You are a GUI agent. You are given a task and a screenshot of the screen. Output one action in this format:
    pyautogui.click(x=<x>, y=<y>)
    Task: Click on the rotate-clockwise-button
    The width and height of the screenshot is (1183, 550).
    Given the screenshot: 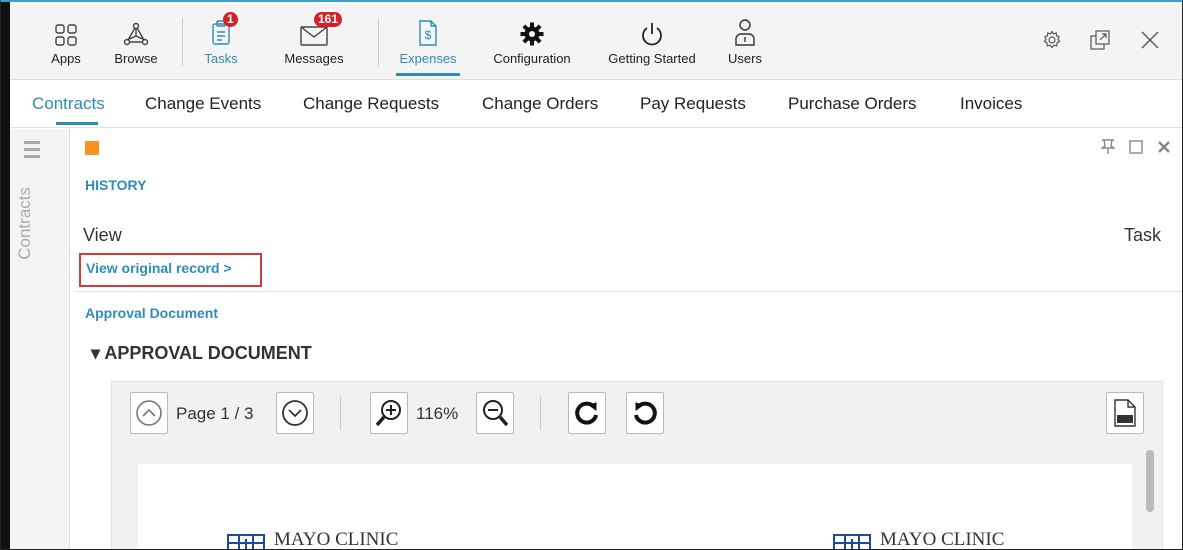 What is the action you would take?
    pyautogui.click(x=587, y=413)
    